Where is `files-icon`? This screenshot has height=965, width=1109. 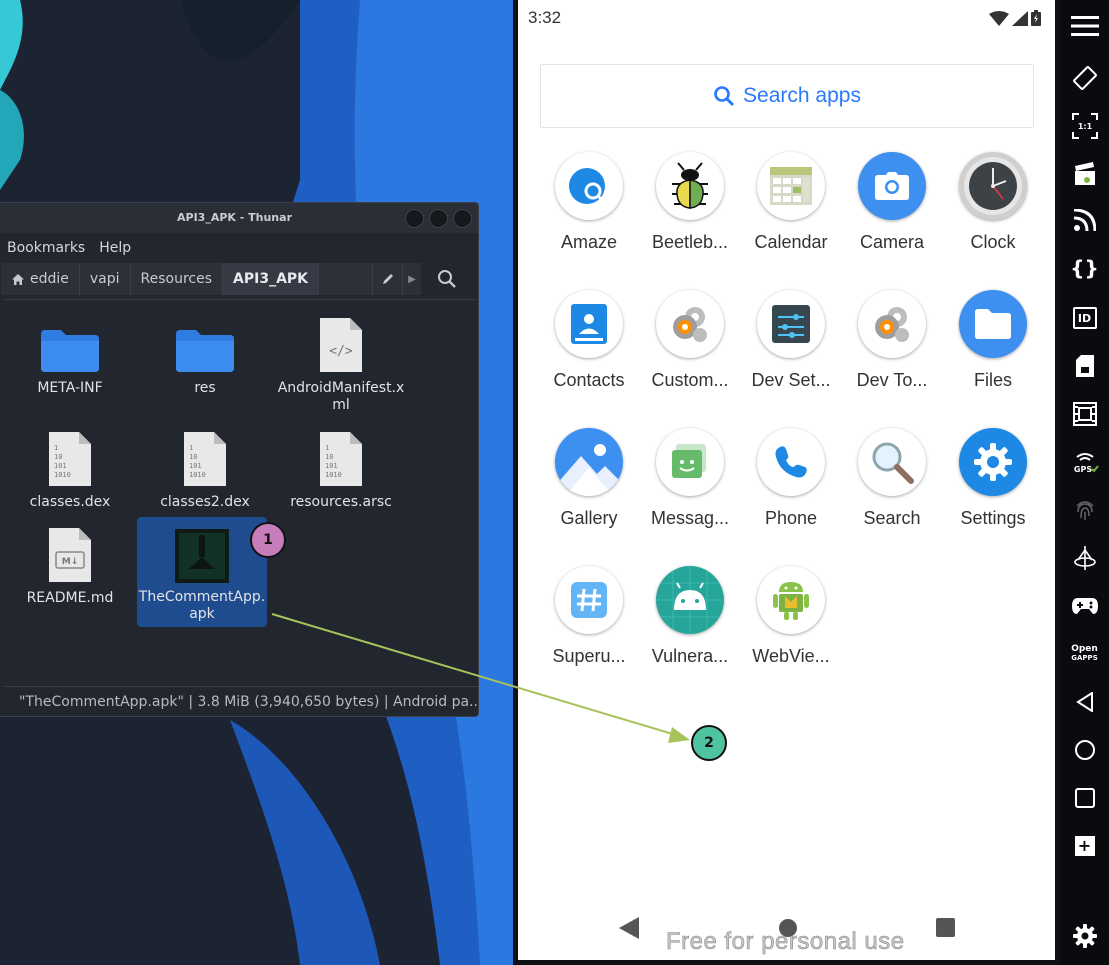 files-icon is located at coordinates (993, 324).